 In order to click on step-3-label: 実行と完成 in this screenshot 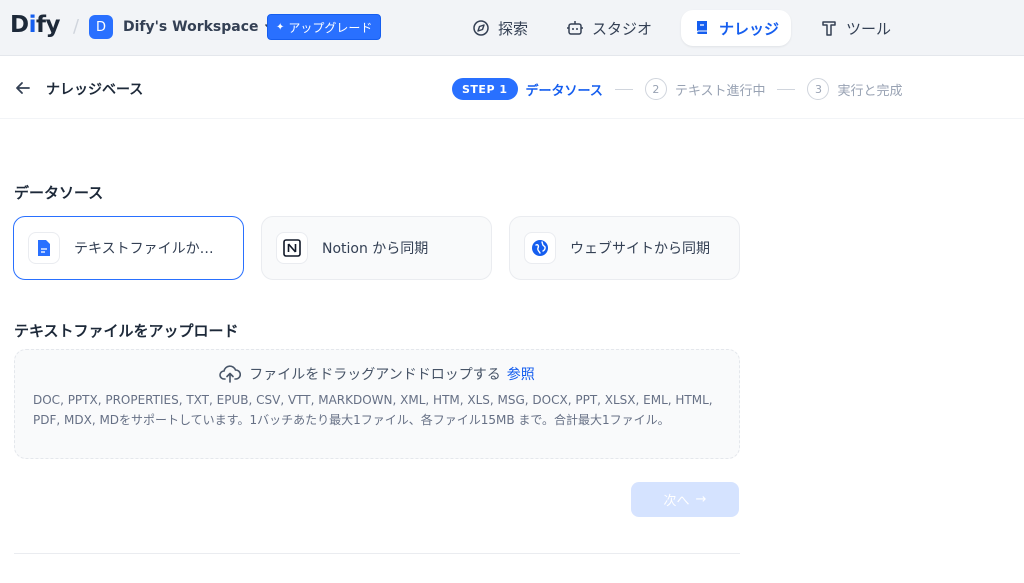, I will do `click(870, 91)`.